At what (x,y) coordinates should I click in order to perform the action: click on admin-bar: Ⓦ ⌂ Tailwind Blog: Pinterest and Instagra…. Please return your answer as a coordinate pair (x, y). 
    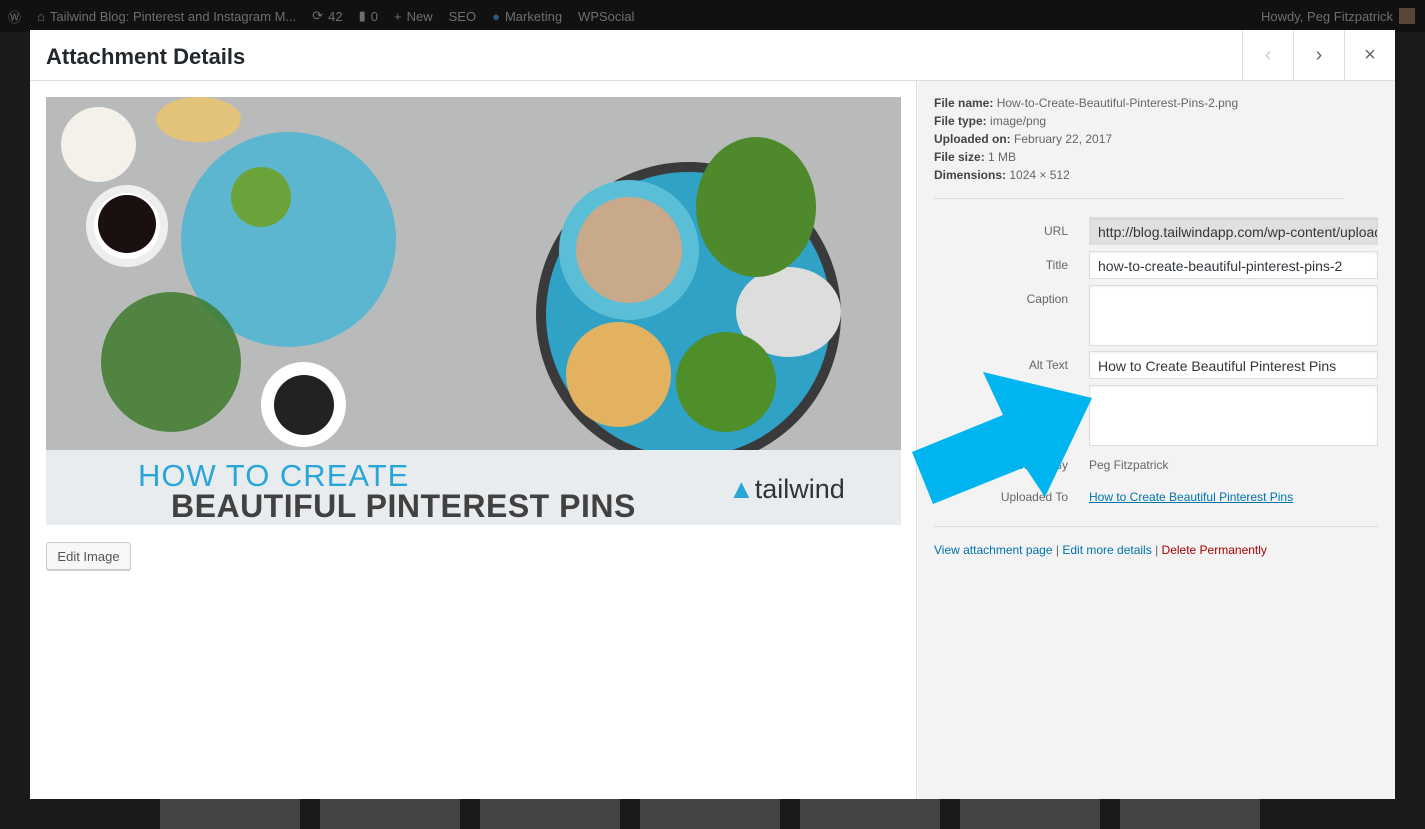
    Looking at the image, I should click on (712, 16).